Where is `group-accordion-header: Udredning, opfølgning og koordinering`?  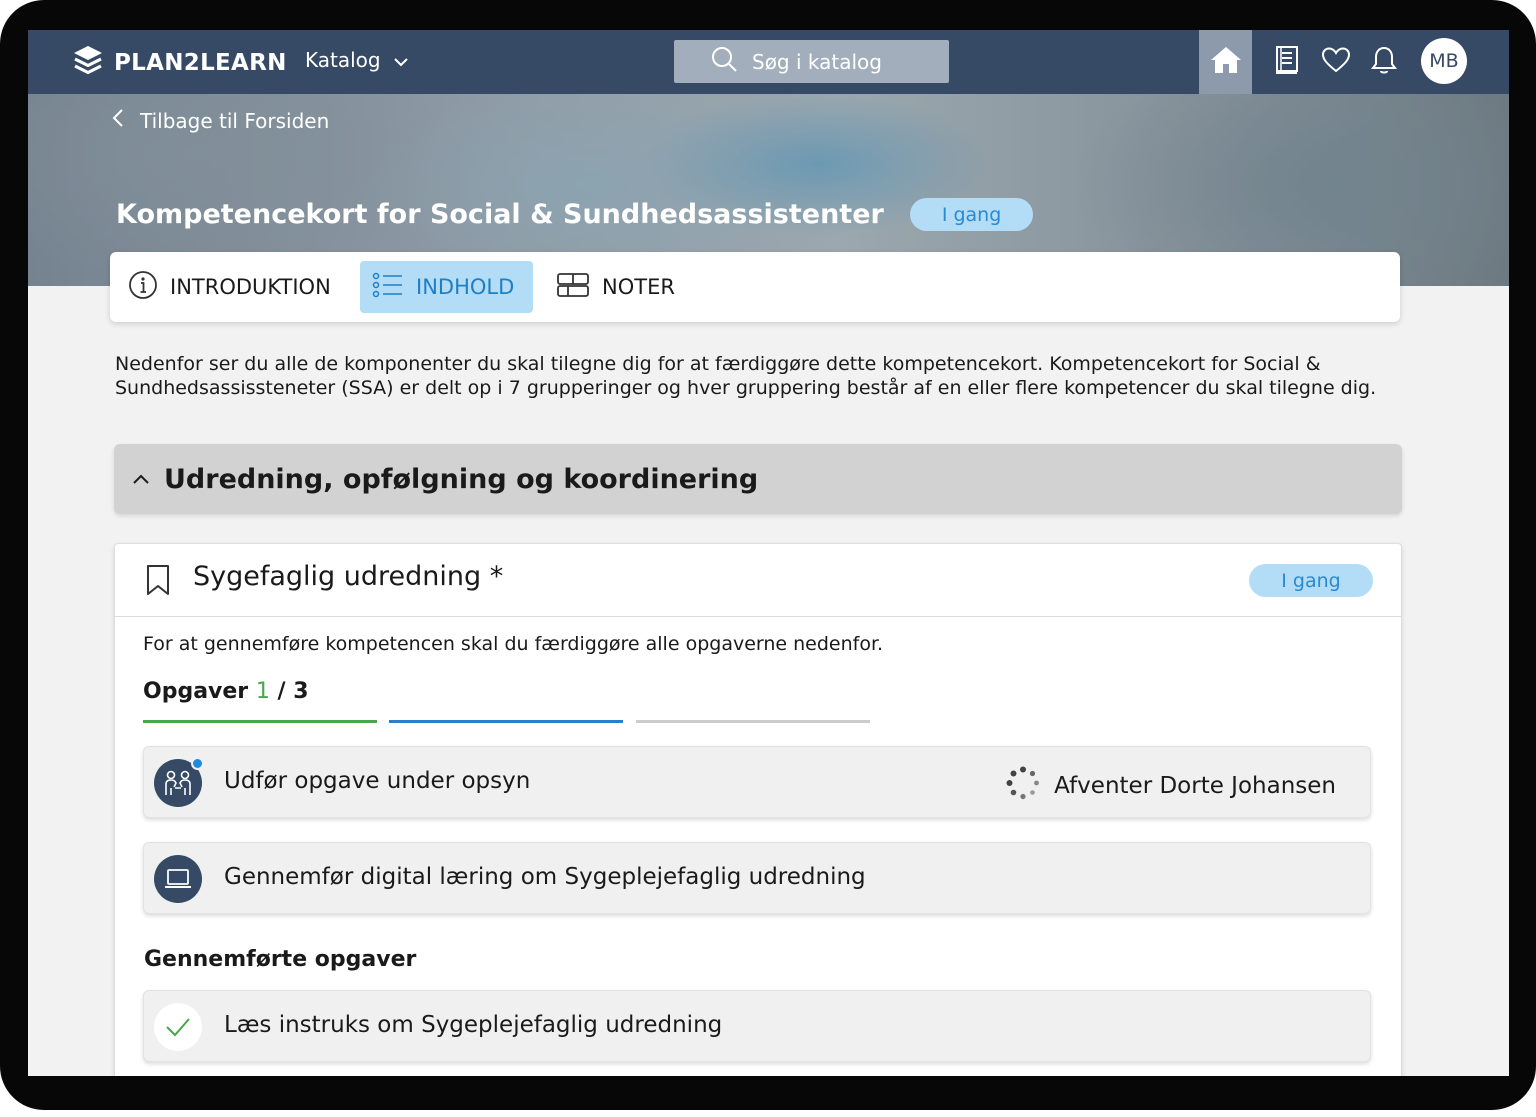
group-accordion-header: Udredning, opfølgning og koordinering is located at coordinates (758, 479).